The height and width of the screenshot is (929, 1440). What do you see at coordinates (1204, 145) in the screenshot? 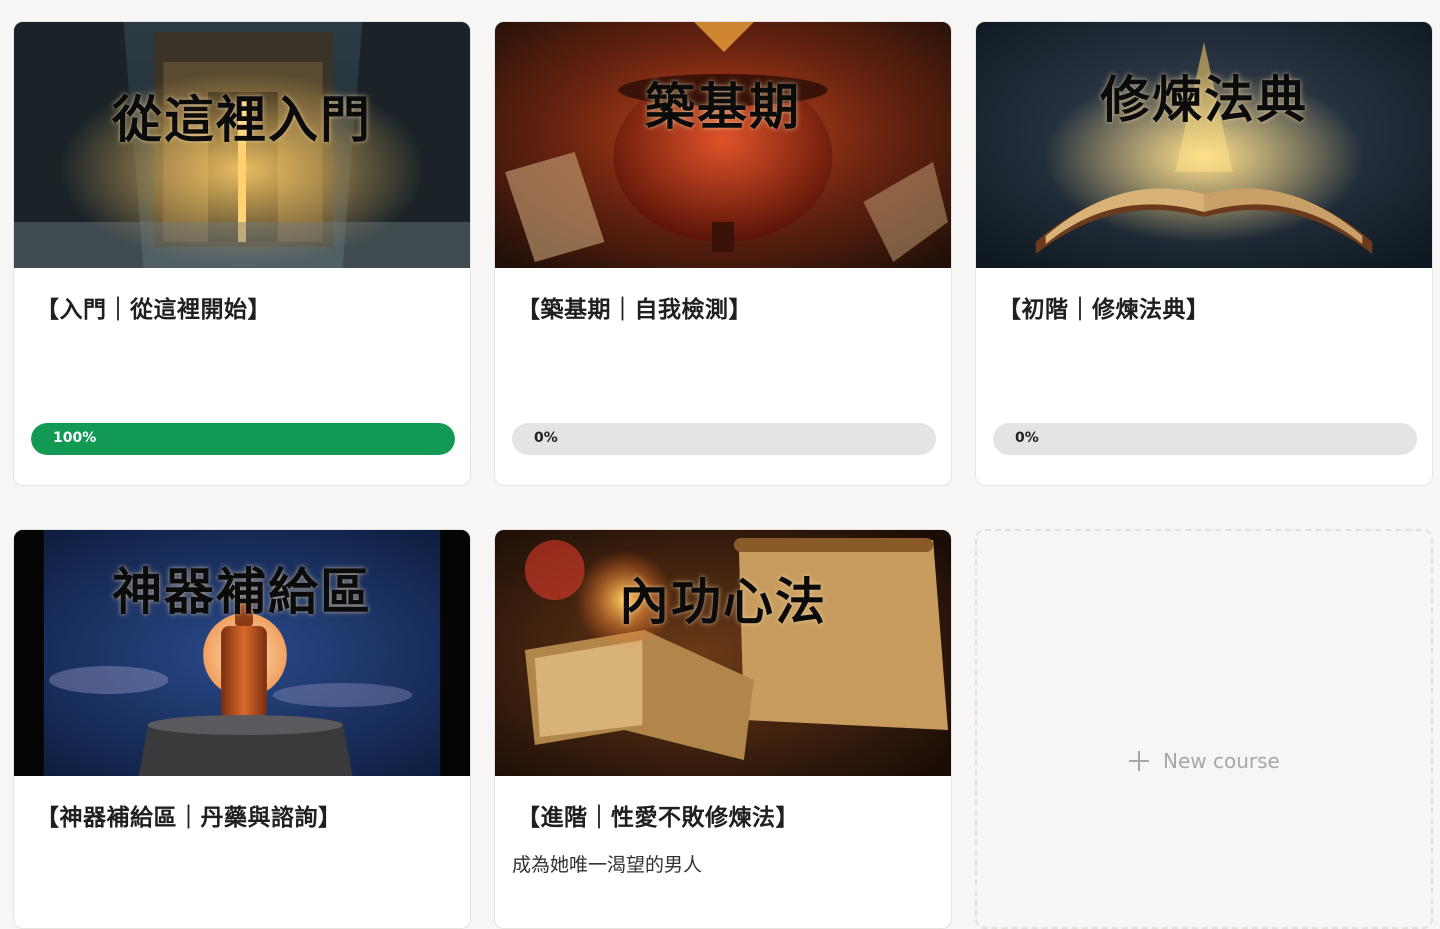
I see `glowing-book-image: 修煉法典` at bounding box center [1204, 145].